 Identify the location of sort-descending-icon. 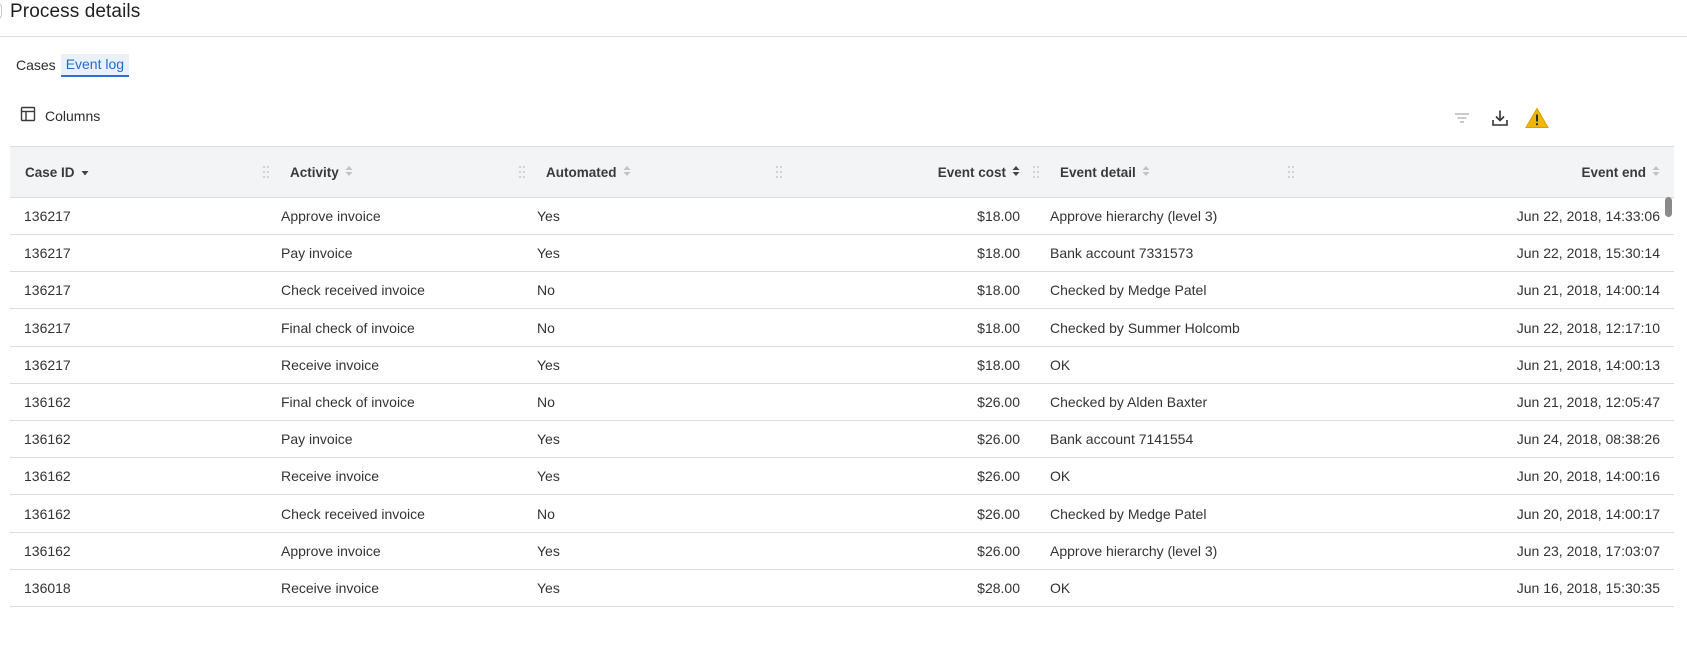
(85, 172).